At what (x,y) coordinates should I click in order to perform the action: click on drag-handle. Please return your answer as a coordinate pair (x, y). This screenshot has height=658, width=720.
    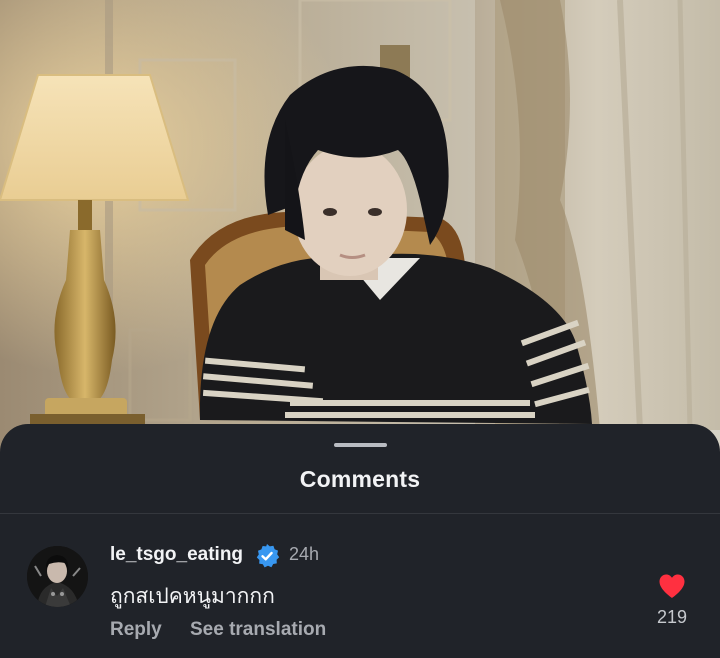
    Looking at the image, I should click on (360, 445).